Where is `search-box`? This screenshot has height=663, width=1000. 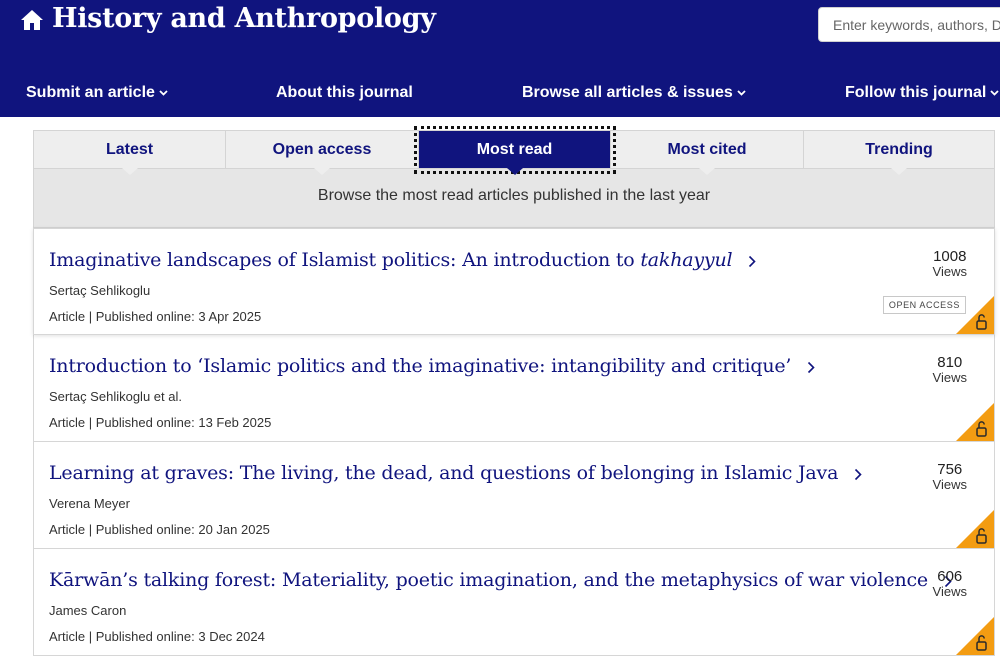 search-box is located at coordinates (909, 24).